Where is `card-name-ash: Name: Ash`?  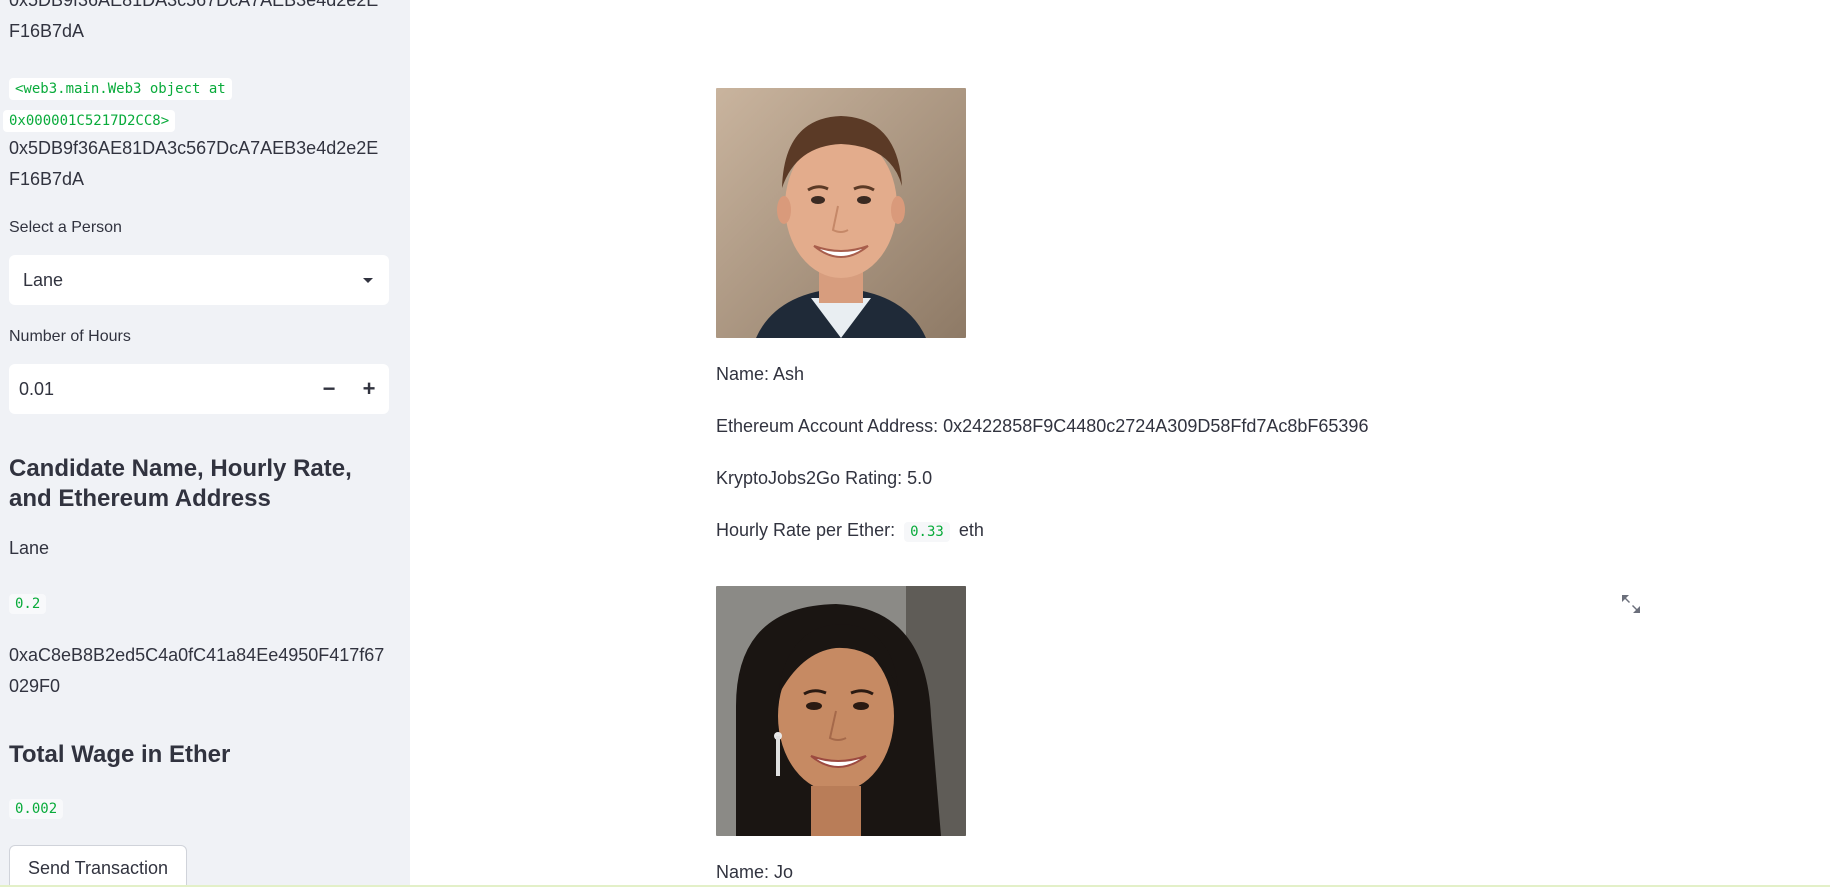 card-name-ash: Name: Ash is located at coordinates (760, 374).